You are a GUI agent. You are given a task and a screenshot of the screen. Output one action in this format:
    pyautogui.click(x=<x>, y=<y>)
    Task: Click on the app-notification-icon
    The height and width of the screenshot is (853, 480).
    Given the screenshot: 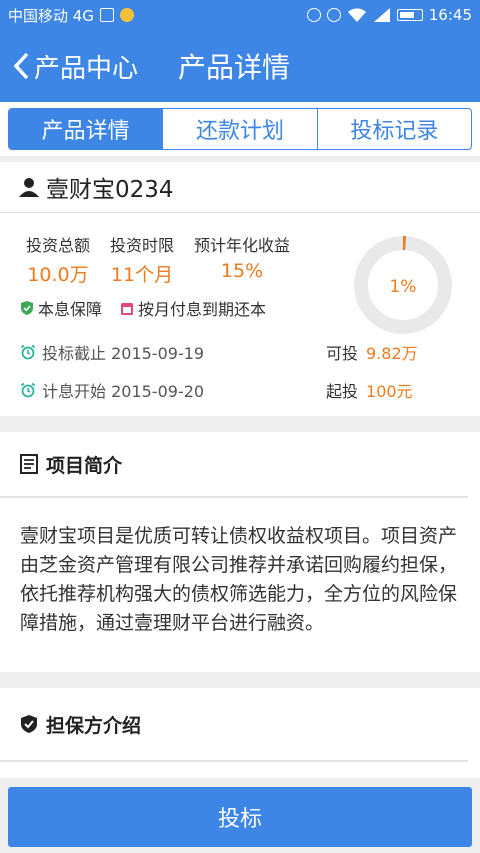 What is the action you would take?
    pyautogui.click(x=126, y=15)
    